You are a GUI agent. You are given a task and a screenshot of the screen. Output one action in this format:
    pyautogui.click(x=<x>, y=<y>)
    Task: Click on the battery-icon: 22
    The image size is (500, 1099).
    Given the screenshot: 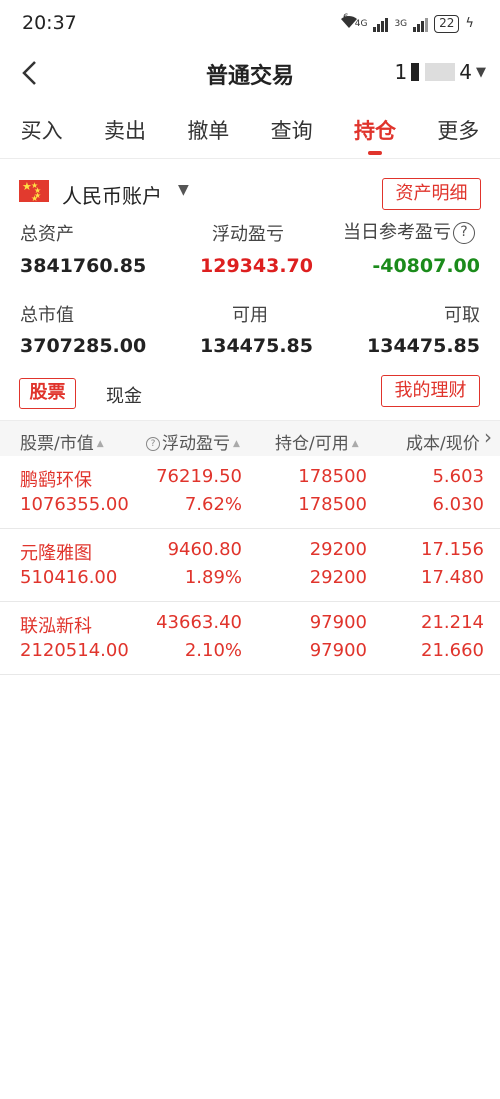 What is the action you would take?
    pyautogui.click(x=447, y=23)
    